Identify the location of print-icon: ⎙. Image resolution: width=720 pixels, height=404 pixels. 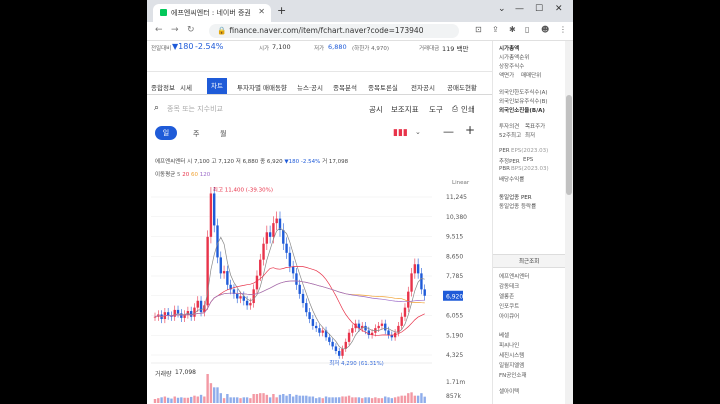
(455, 109).